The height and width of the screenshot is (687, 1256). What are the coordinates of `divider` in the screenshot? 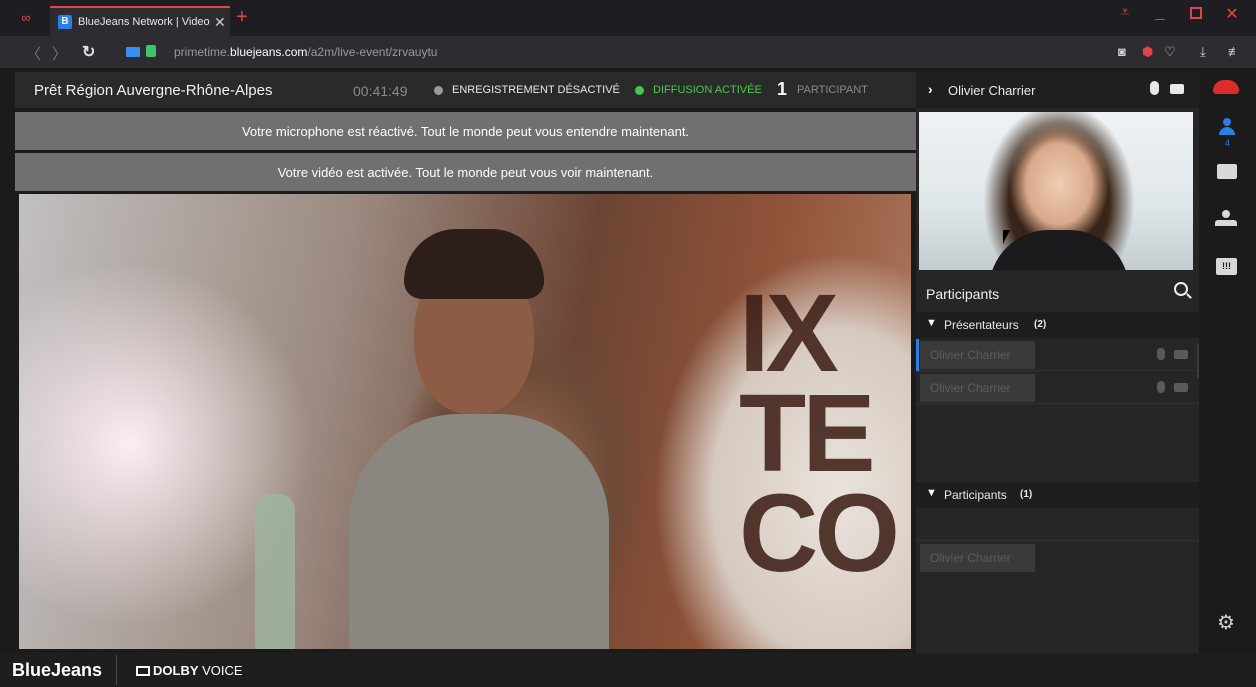 It's located at (1057, 540).